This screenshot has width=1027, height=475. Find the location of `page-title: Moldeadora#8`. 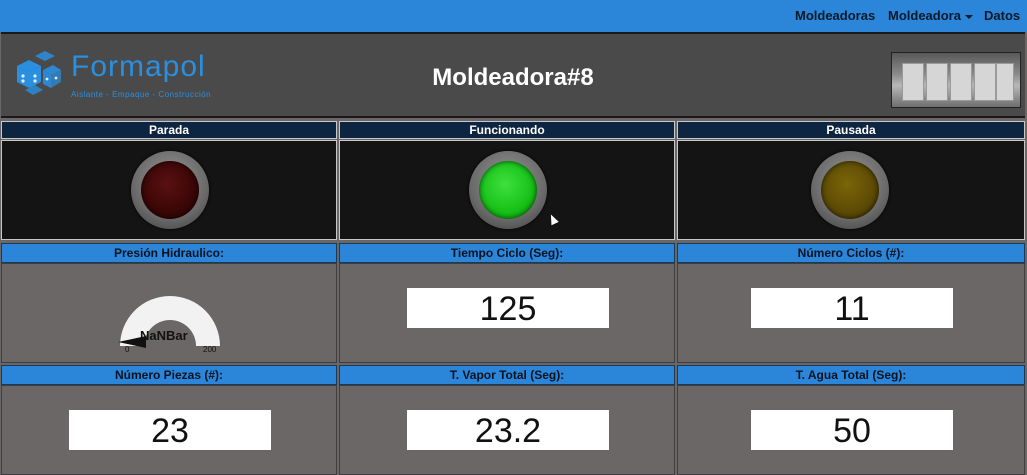

page-title: Moldeadora#8 is located at coordinates (513, 77).